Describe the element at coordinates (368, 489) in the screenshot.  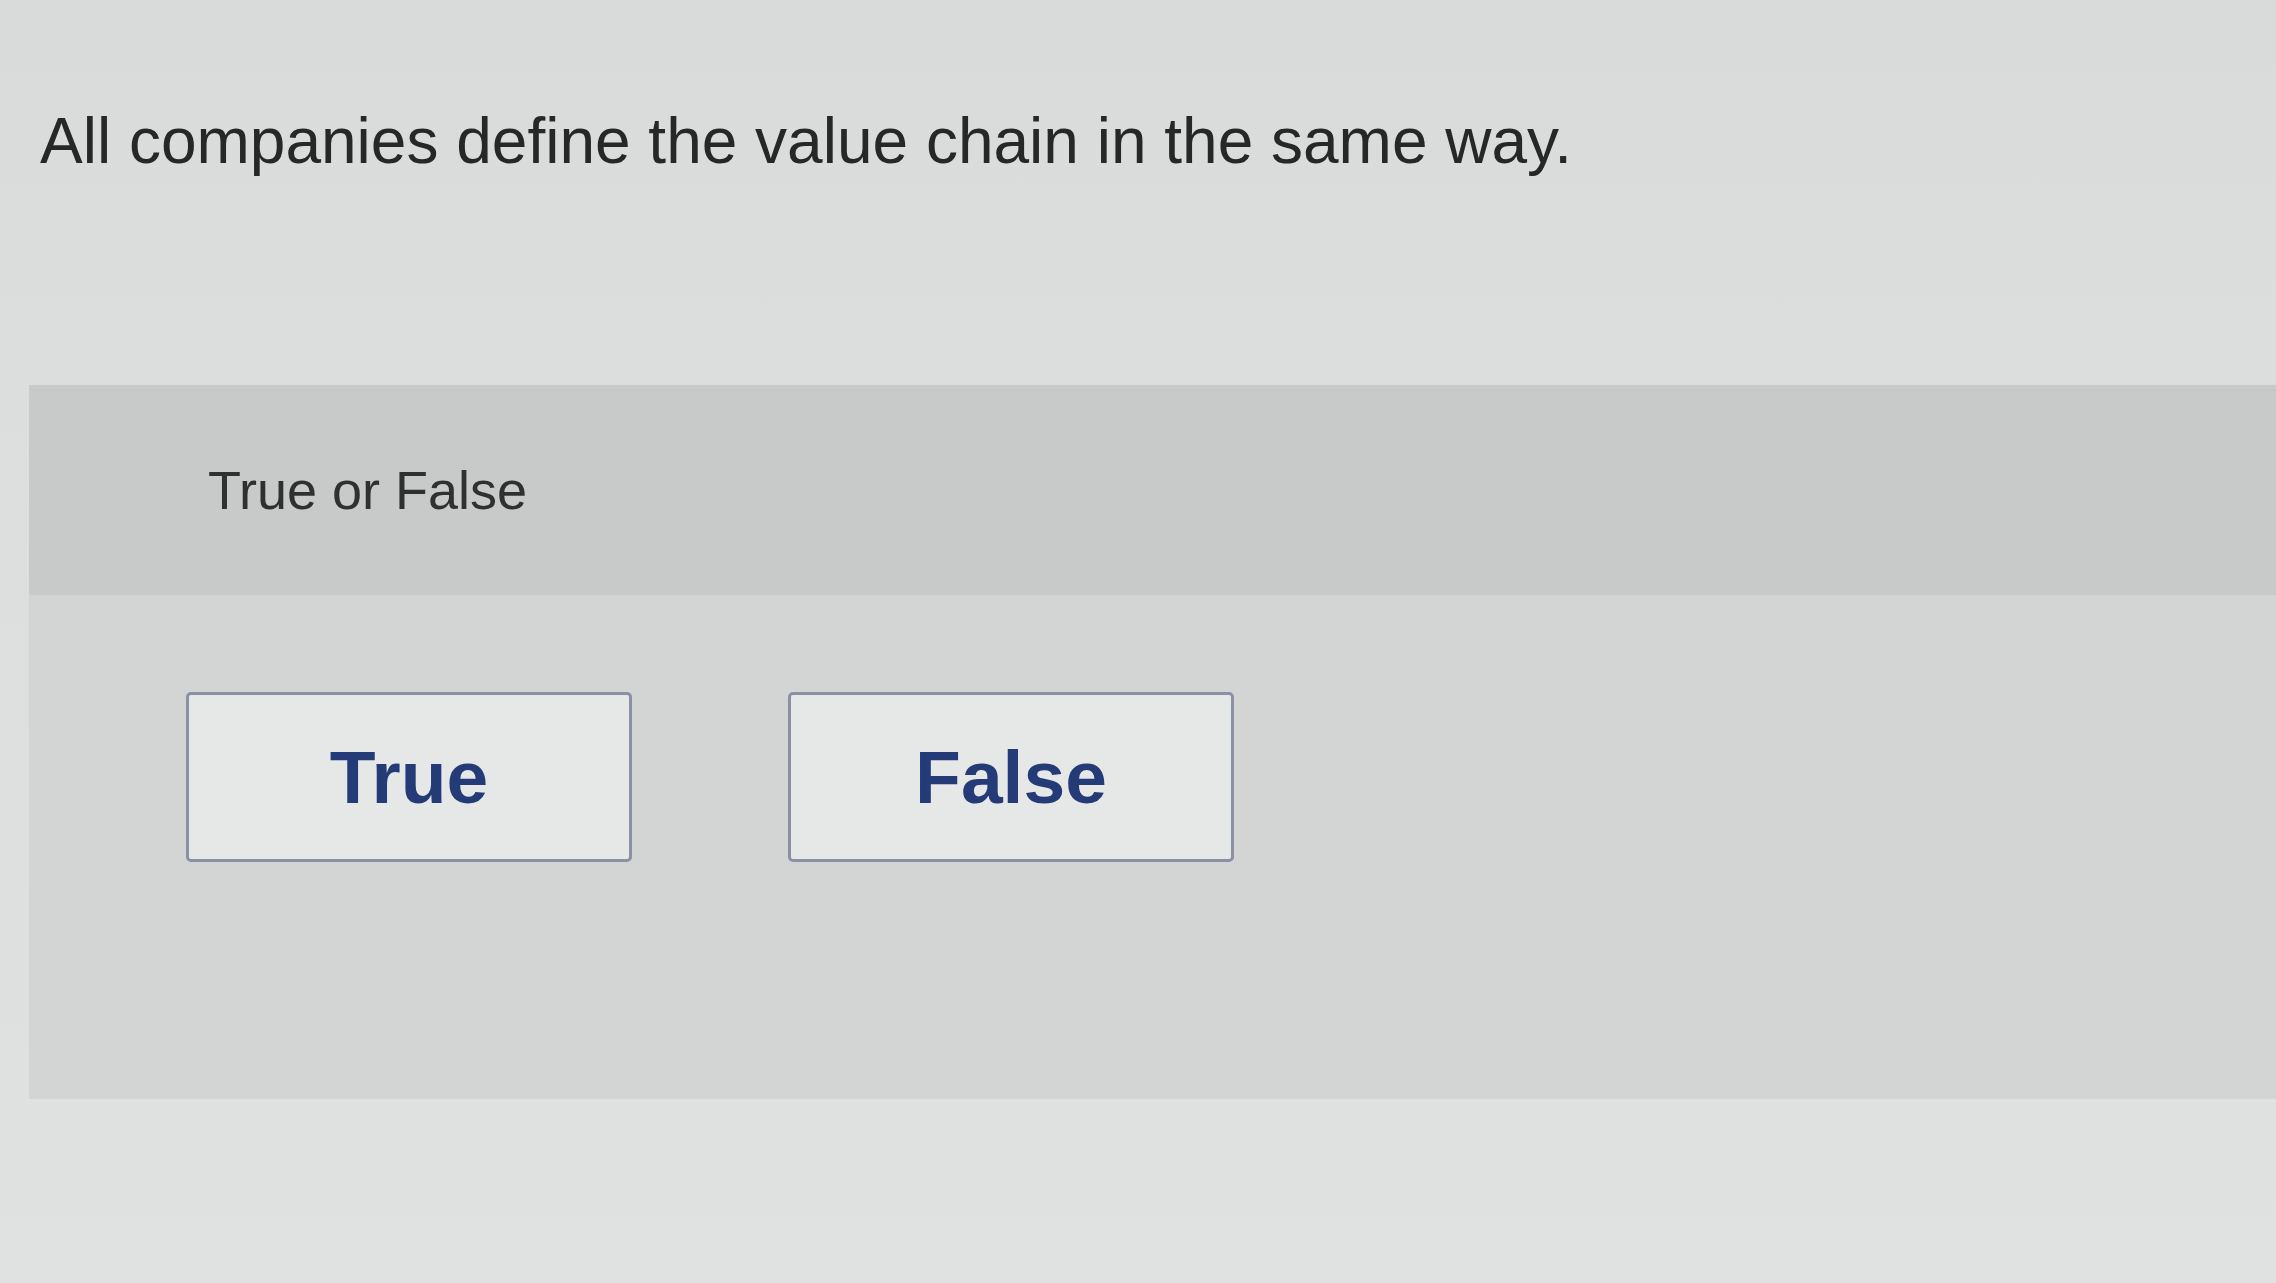
I see `question-type-label: True or False` at that location.